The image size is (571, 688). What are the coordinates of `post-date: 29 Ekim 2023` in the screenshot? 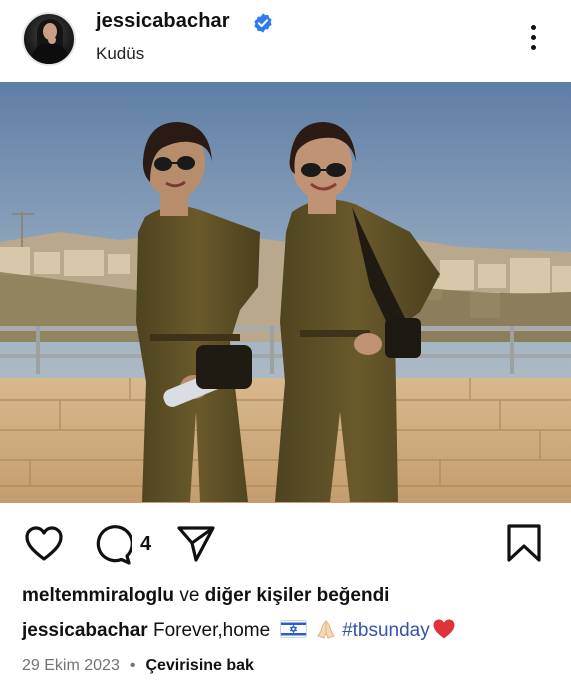 It's located at (71, 665).